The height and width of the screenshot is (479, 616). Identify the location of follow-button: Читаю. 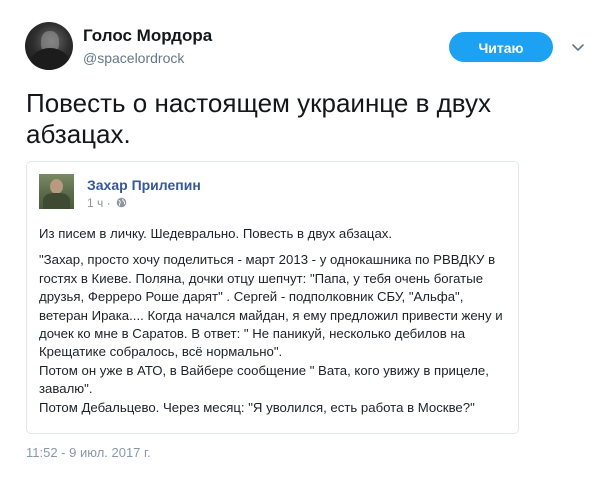
(501, 47).